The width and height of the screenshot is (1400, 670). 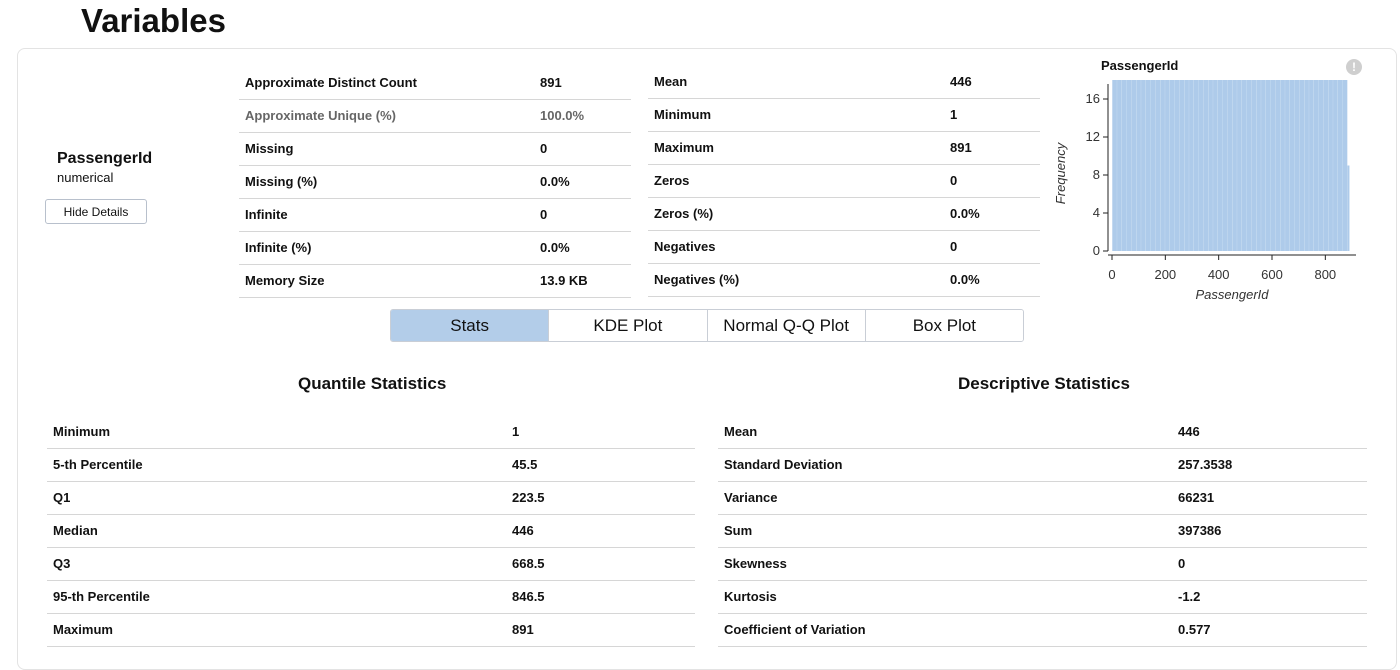 I want to click on table-row: Infinite 0, so click(x=435, y=215).